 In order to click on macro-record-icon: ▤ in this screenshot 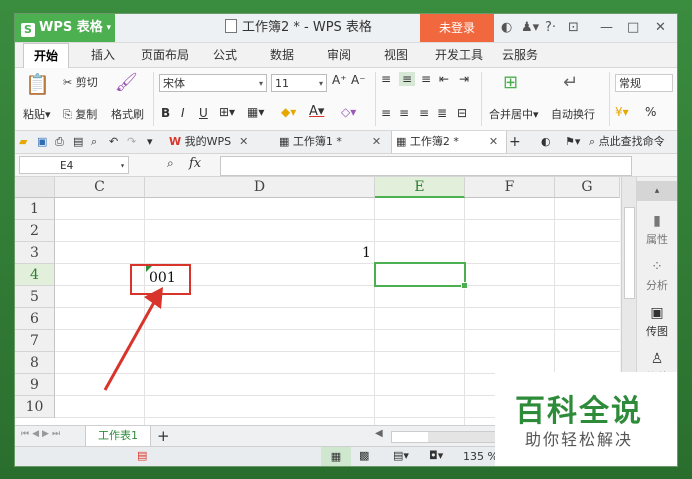, I will do `click(142, 455)`.